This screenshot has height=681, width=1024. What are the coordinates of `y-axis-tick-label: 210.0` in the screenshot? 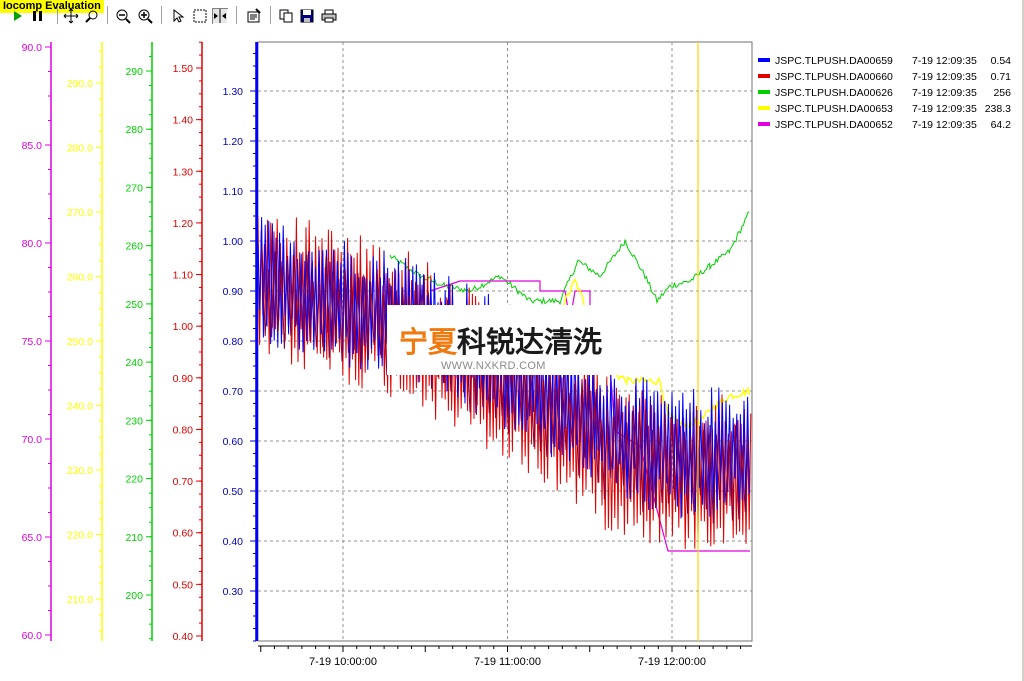 It's located at (80, 600).